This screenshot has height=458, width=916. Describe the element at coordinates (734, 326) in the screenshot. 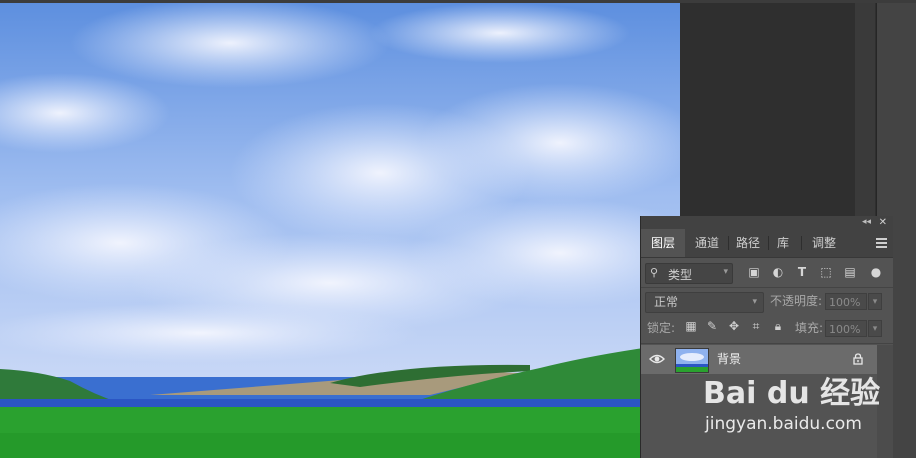

I see `lock-position-icon: ✥` at that location.